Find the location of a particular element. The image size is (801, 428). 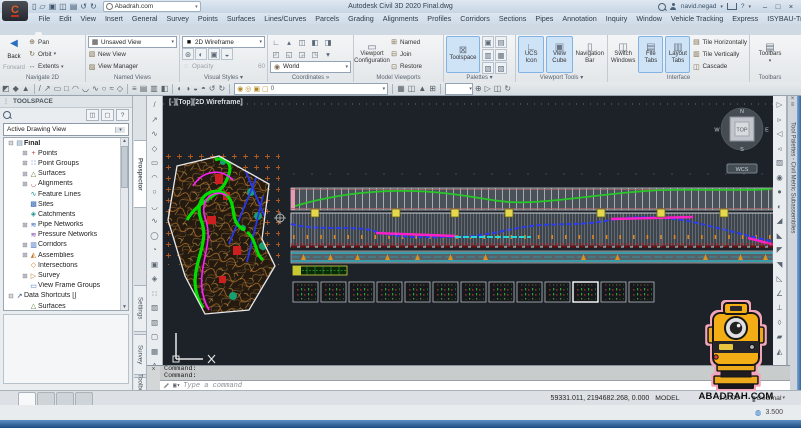

draw-toolbar-icon: ▣ is located at coordinates (154, 264).